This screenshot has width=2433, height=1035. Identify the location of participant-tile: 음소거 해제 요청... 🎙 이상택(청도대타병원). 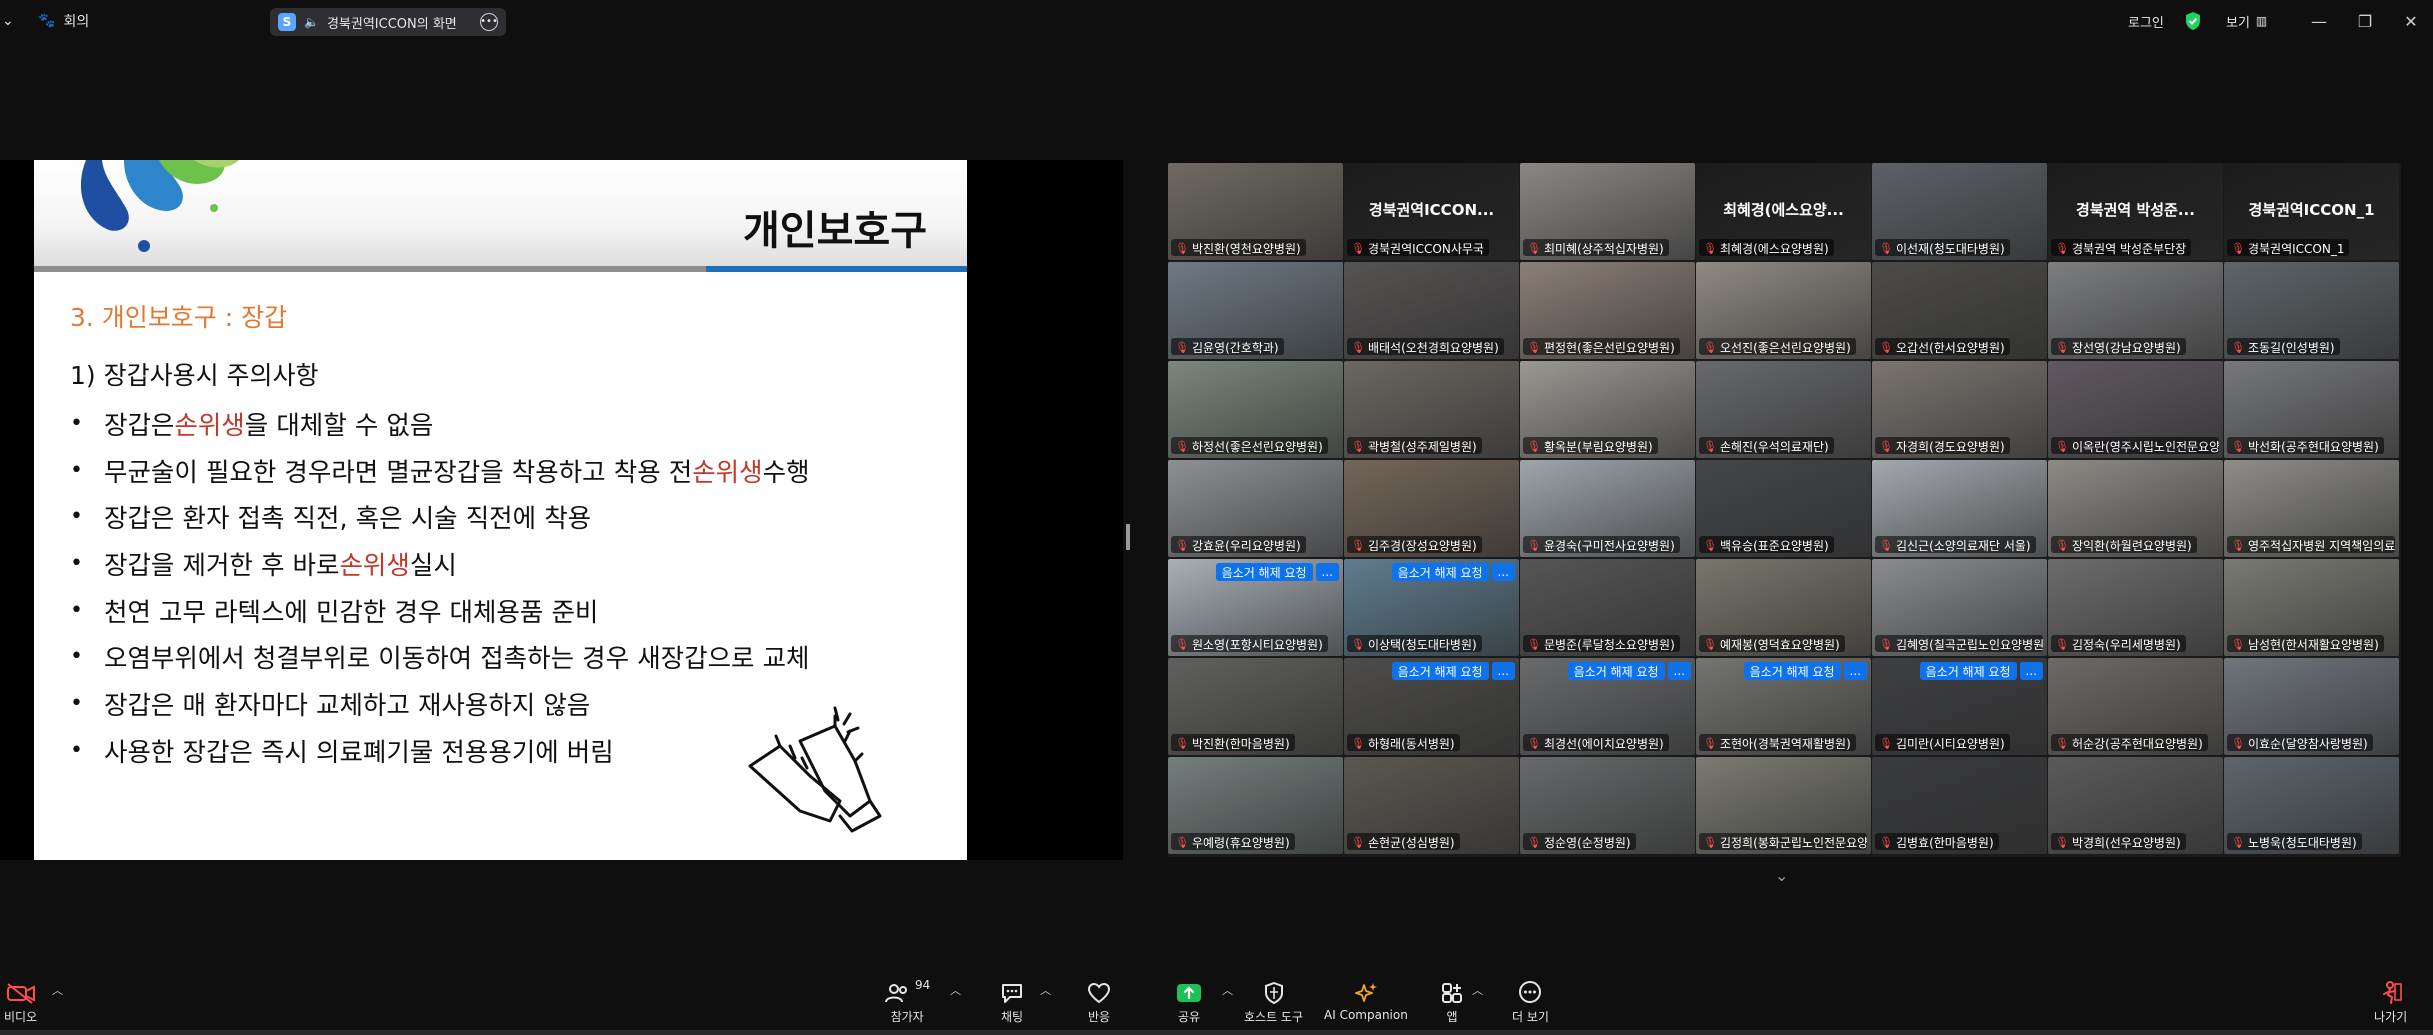
(1431, 607).